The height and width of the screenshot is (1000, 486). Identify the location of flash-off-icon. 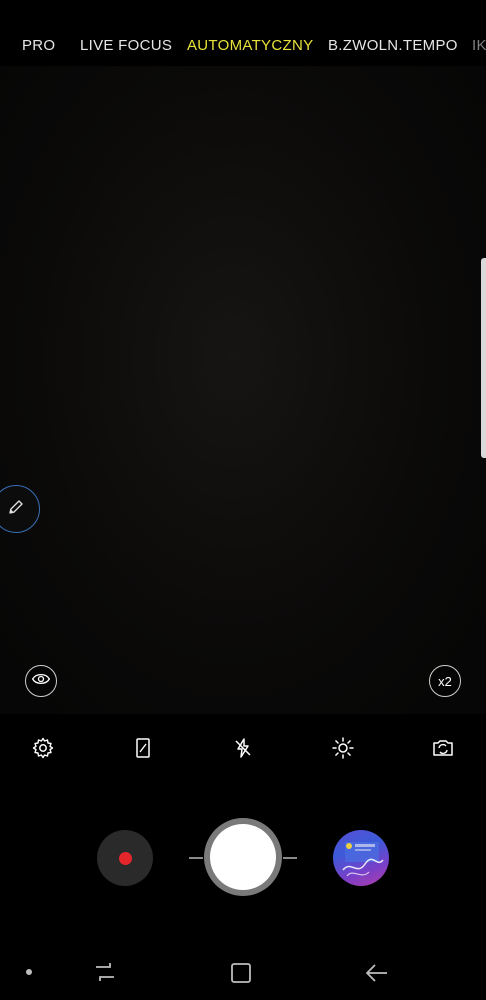
(243, 748).